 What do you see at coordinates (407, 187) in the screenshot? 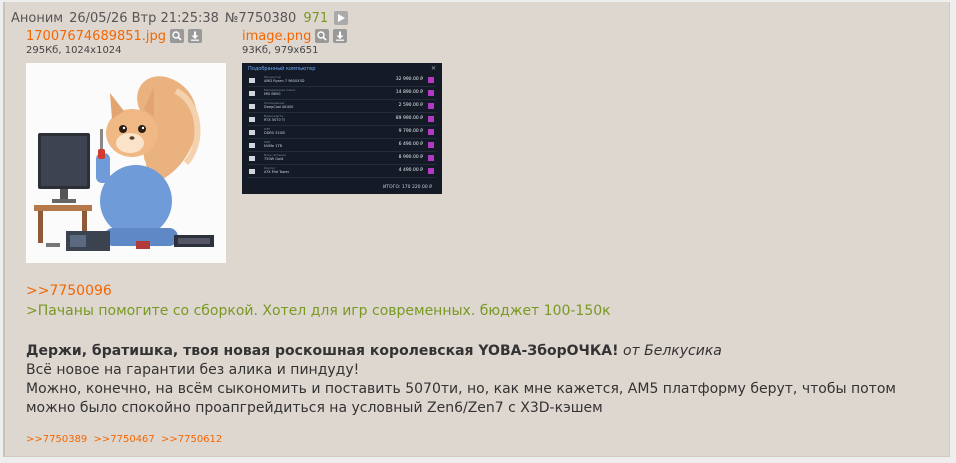
I see `pc-build-total: ИТОГО: 170 220.00 ₽` at bounding box center [407, 187].